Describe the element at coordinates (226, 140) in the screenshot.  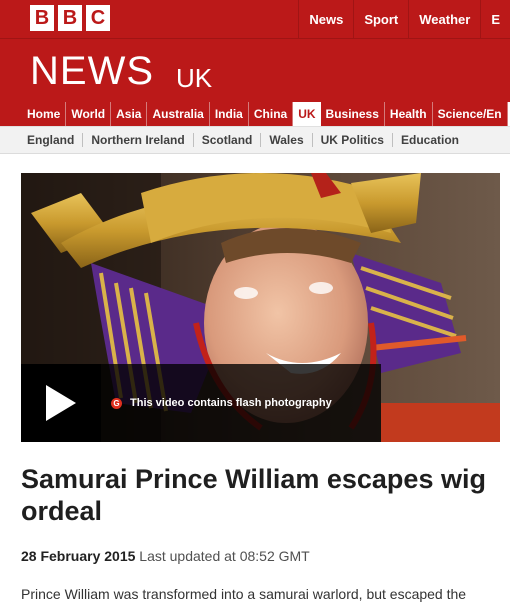
I see `subnav-item-scotland: Scotland` at that location.